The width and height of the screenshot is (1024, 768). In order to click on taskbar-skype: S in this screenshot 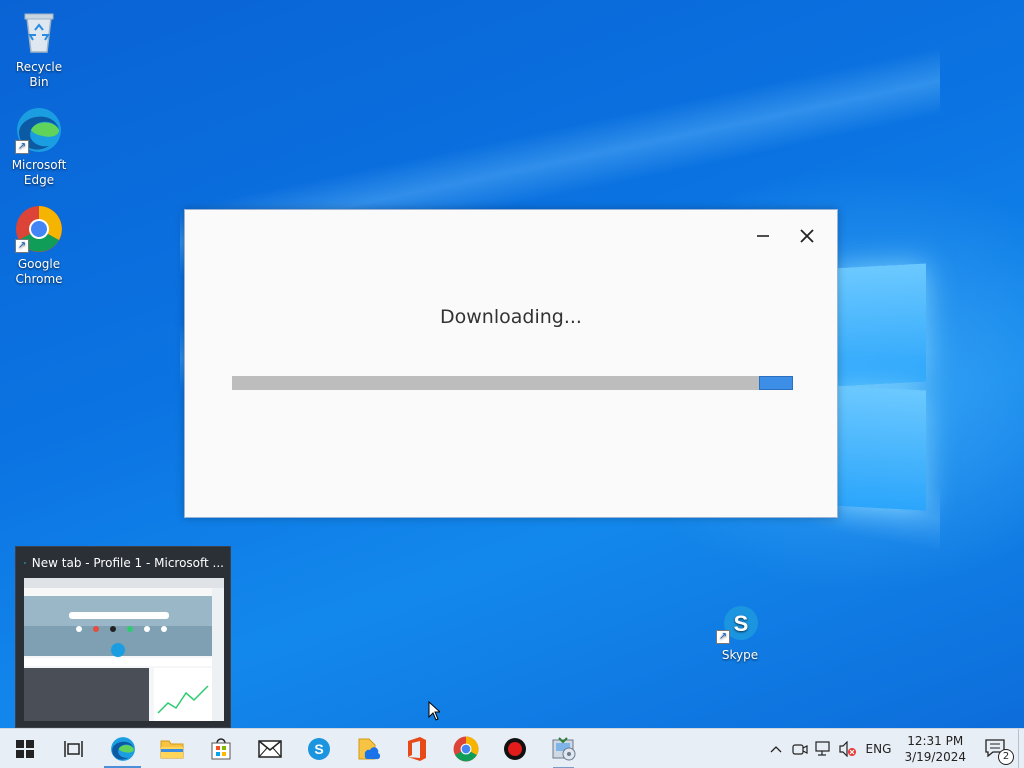, I will do `click(318, 748)`.